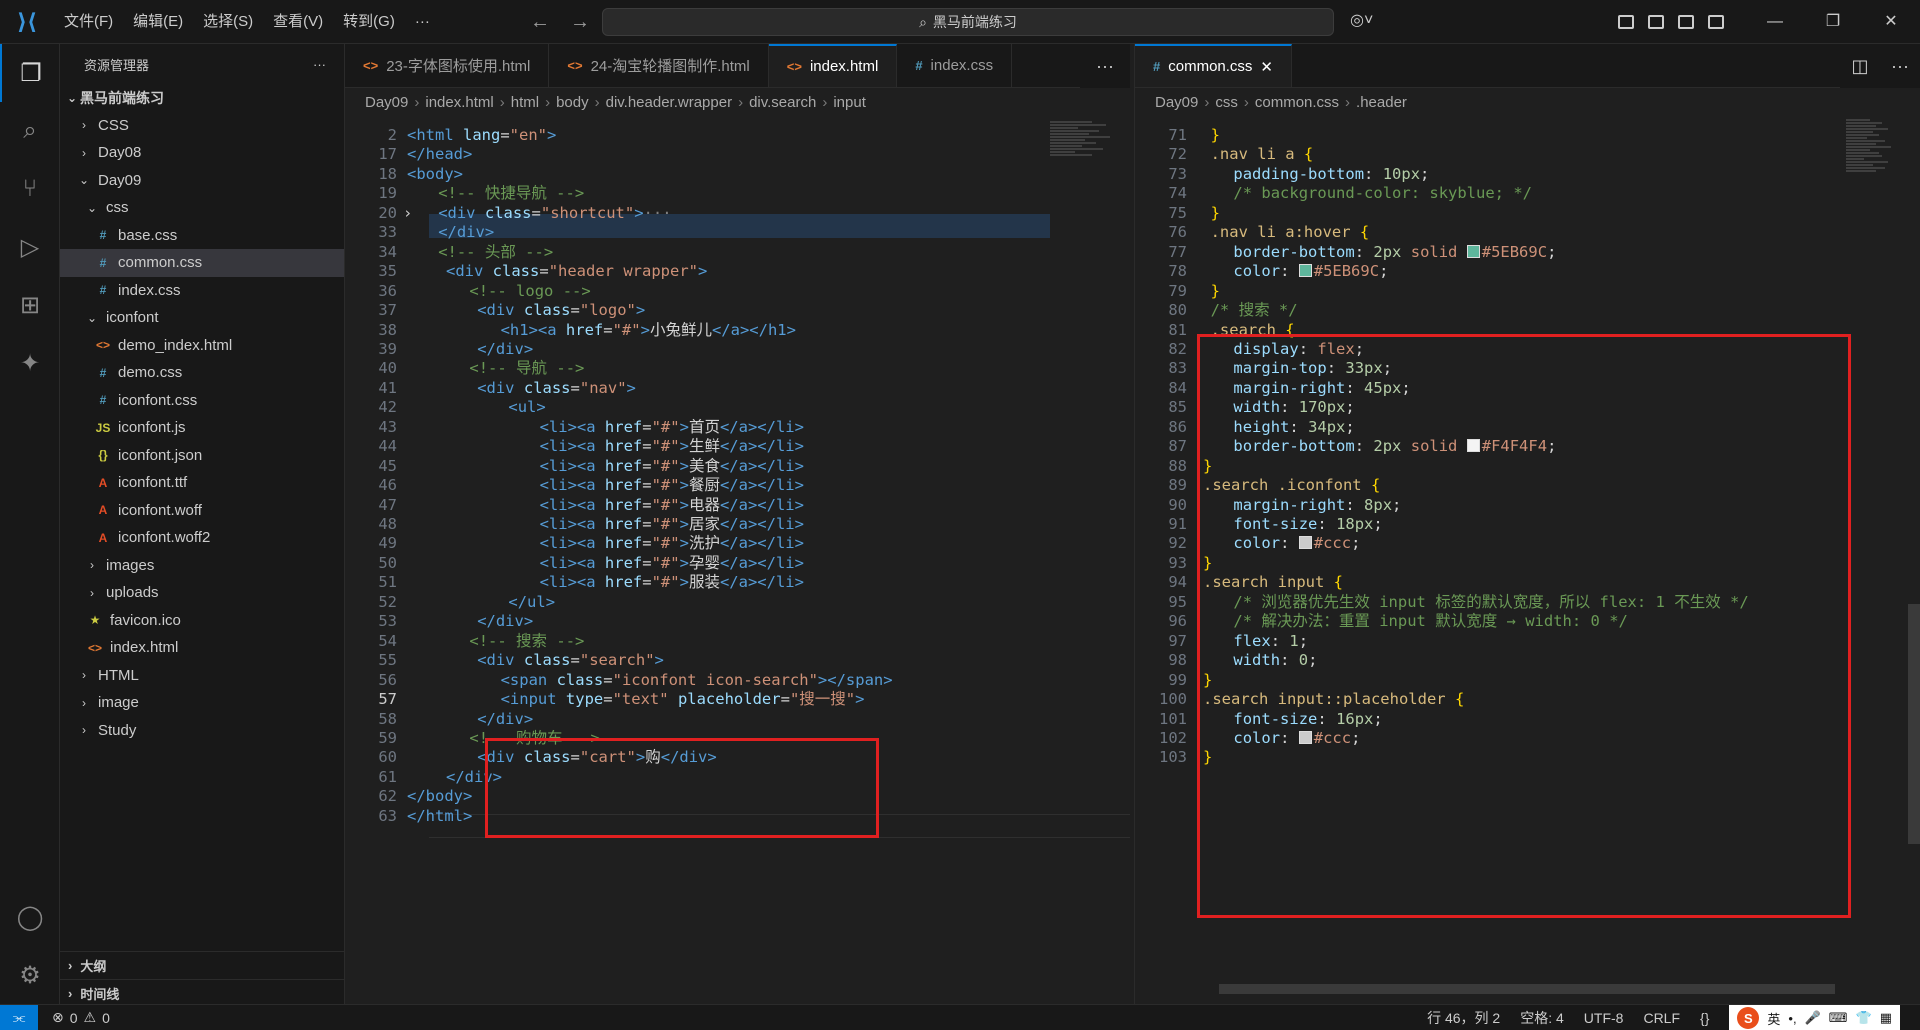  I want to click on close-icon: ✕, so click(1891, 22).